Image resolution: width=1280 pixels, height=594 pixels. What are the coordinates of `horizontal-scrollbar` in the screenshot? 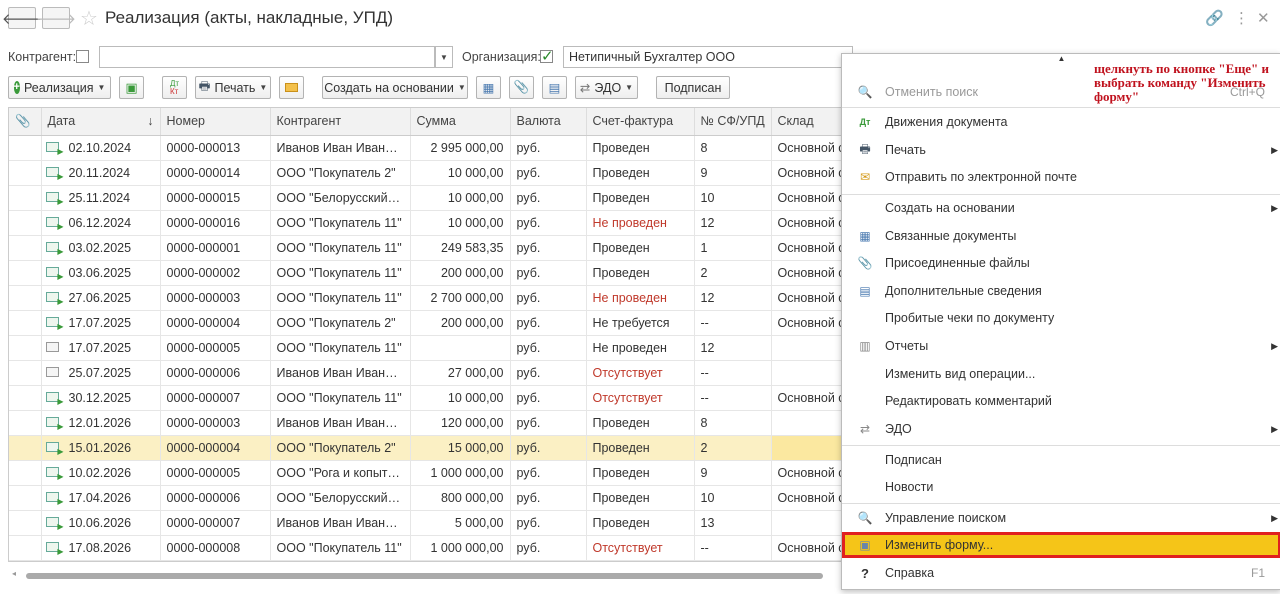 It's located at (424, 576).